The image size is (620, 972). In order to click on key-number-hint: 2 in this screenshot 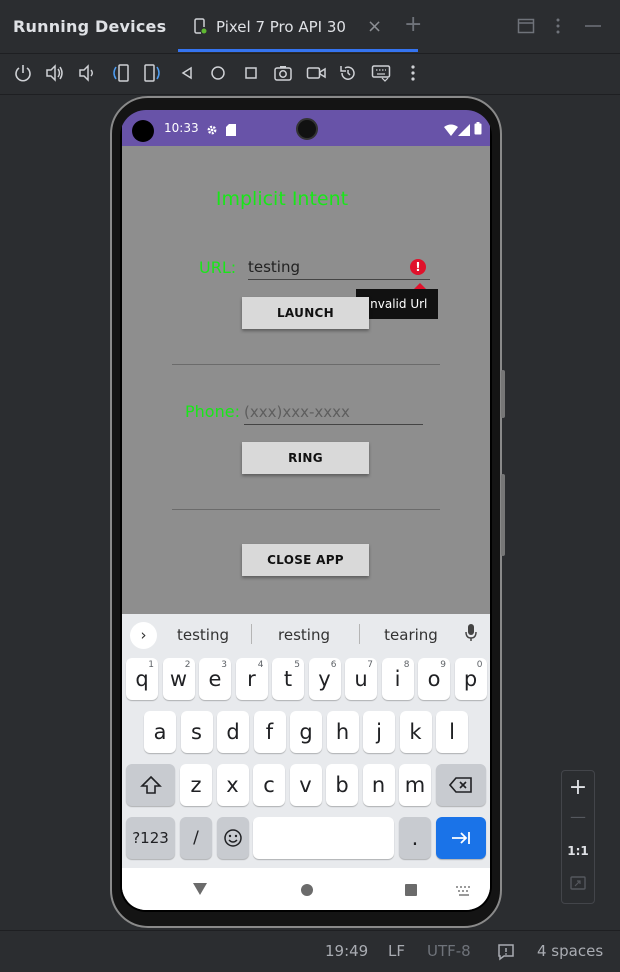, I will do `click(187, 665)`.